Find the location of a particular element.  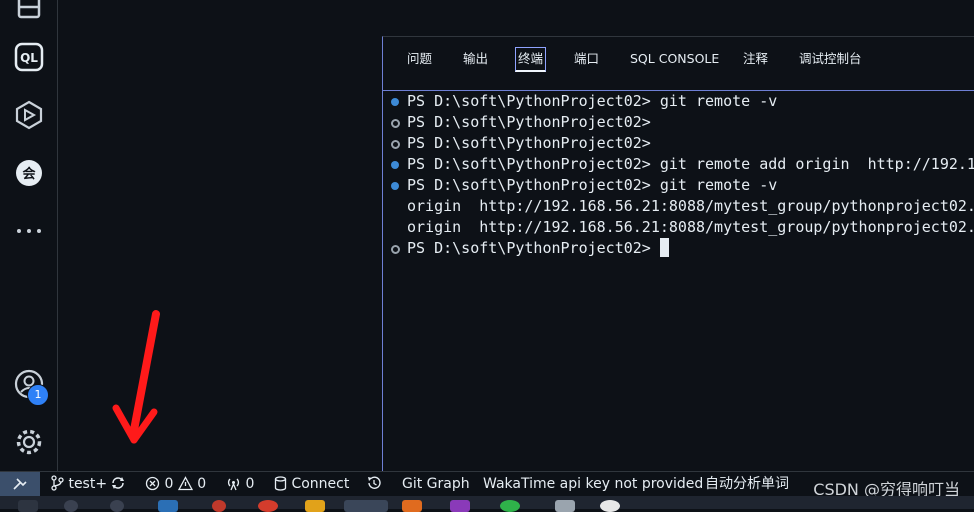

terminal-cursor is located at coordinates (664, 247).